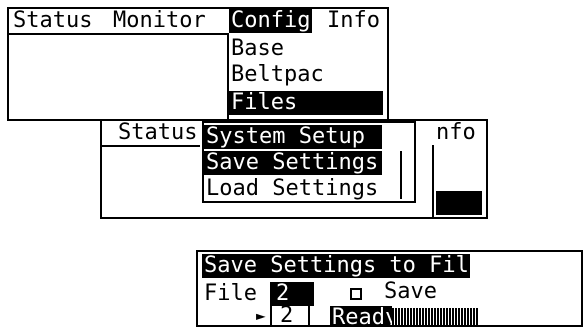 The height and width of the screenshot is (327, 583). What do you see at coordinates (261, 315) in the screenshot?
I see `selection-arrow-icon: ►` at bounding box center [261, 315].